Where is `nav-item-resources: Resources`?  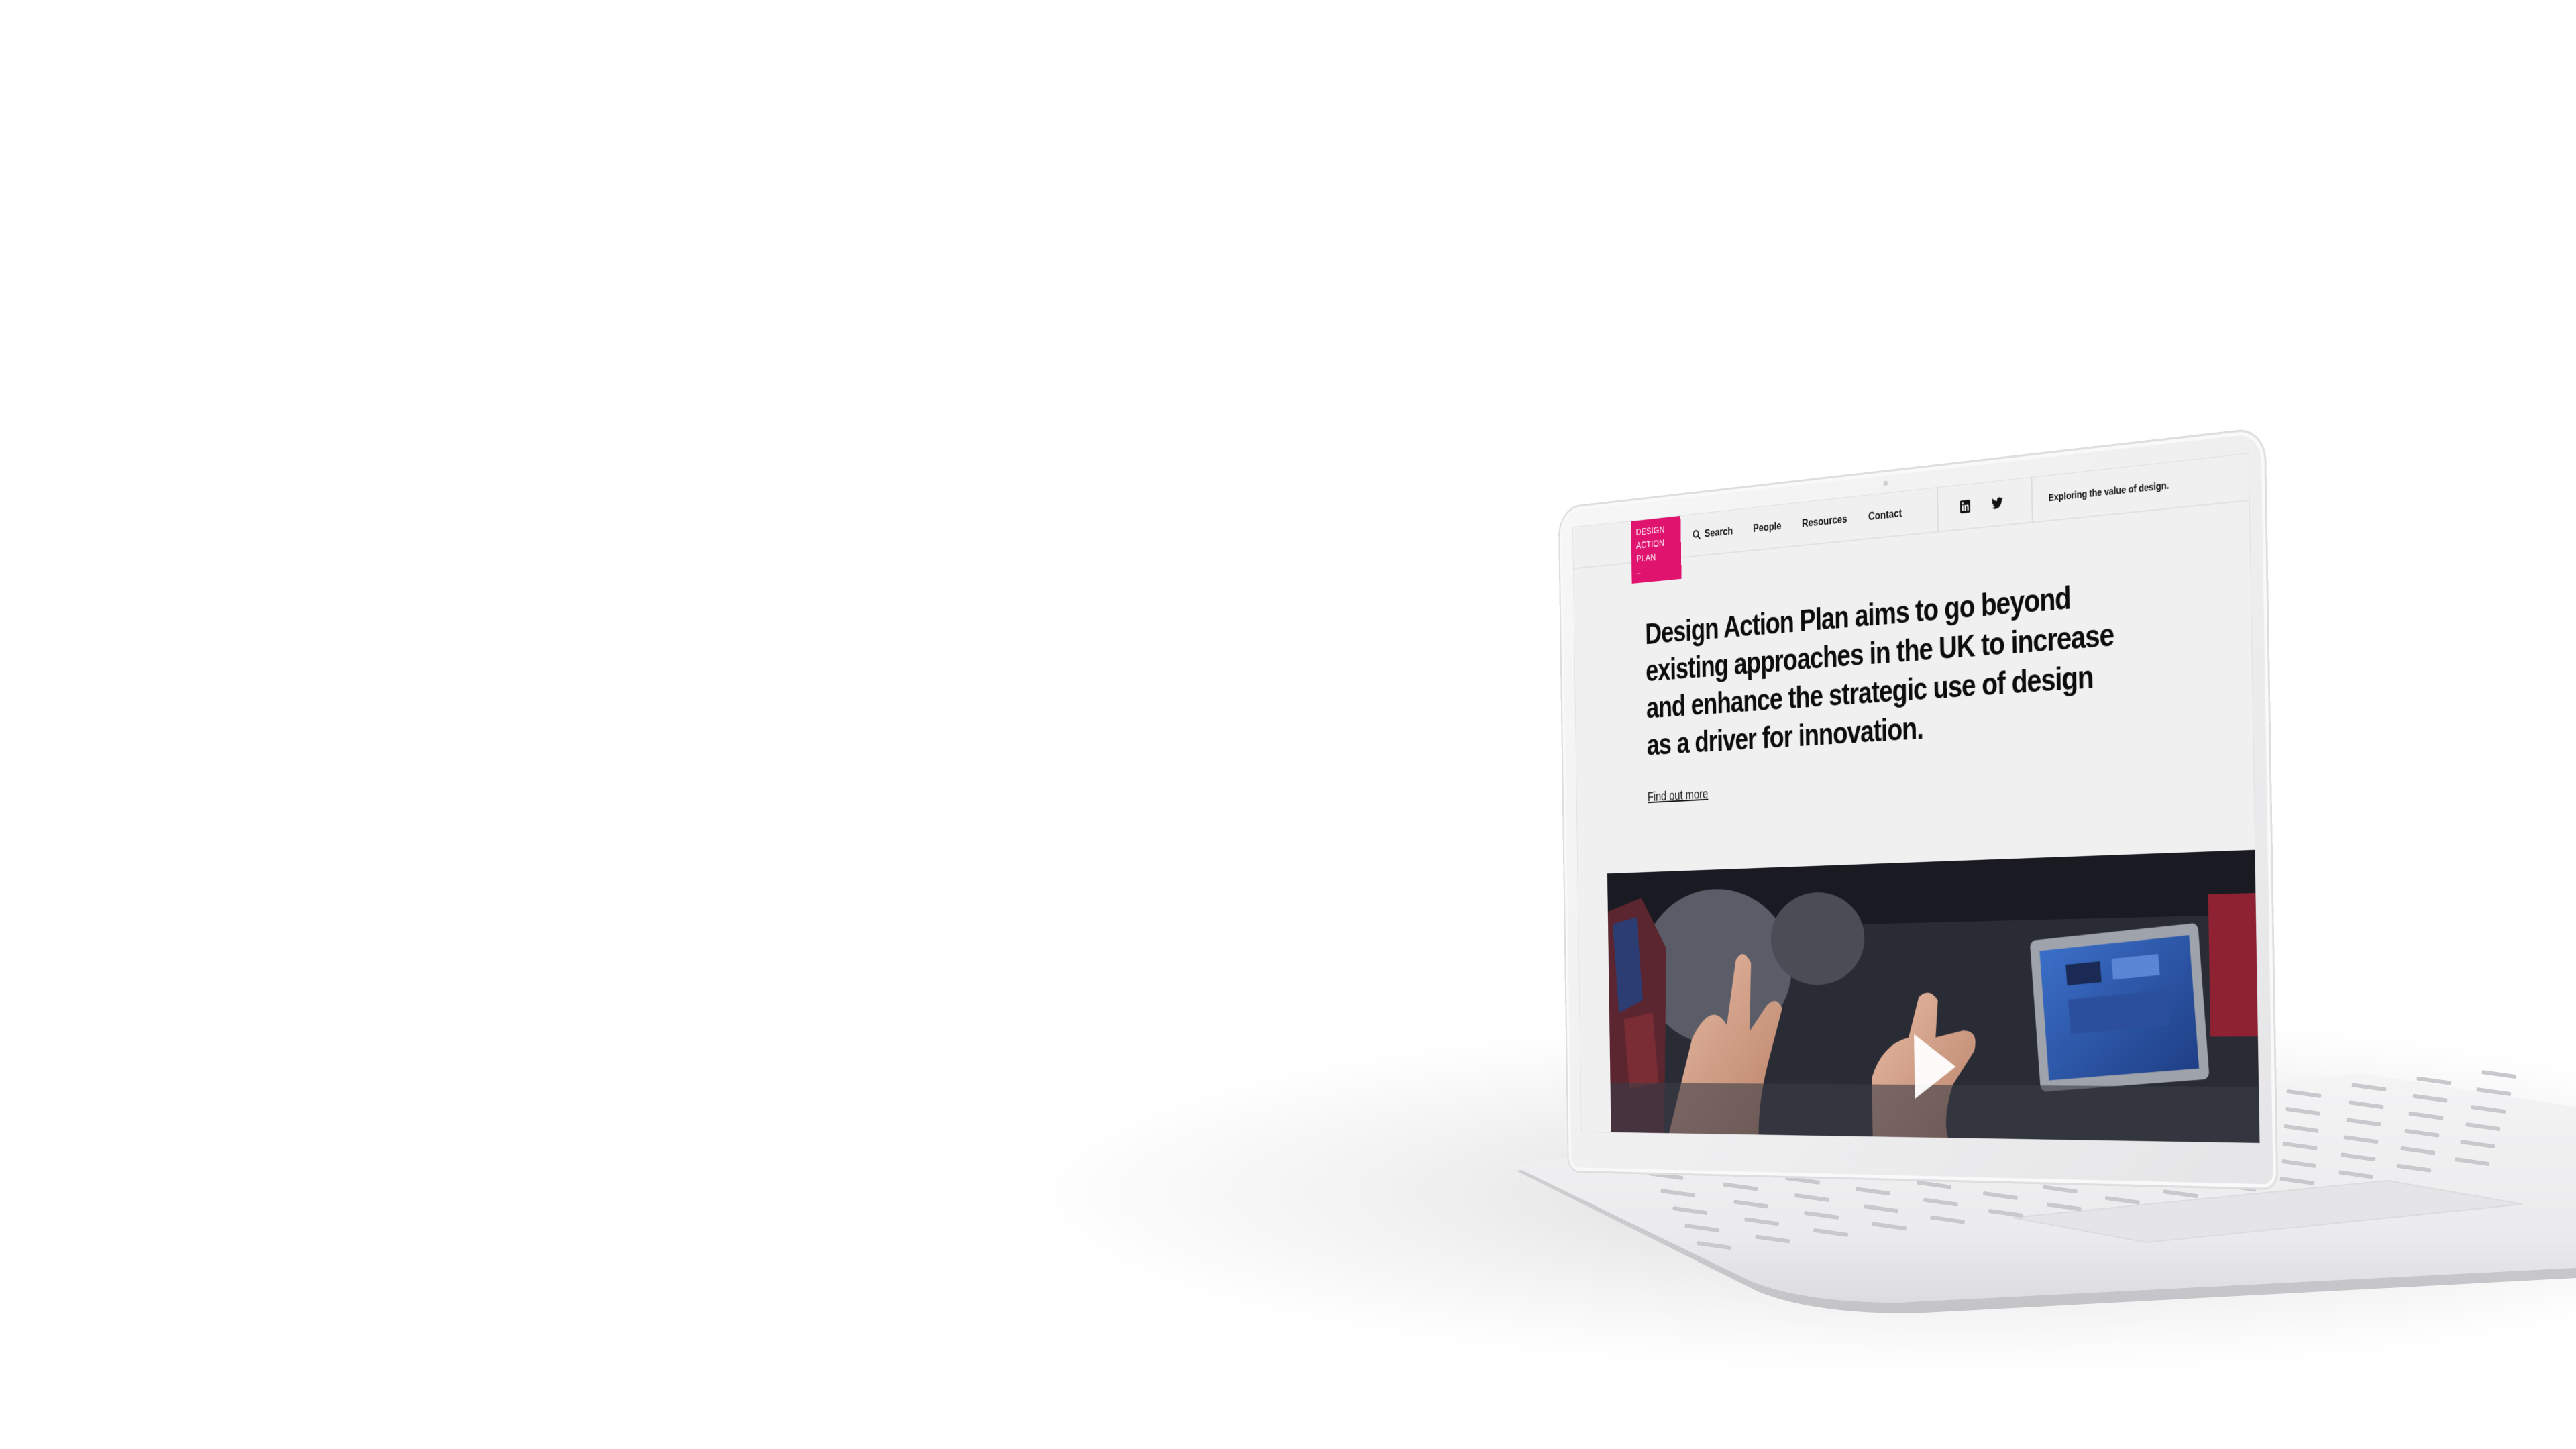
nav-item-resources: Resources is located at coordinates (1824, 522).